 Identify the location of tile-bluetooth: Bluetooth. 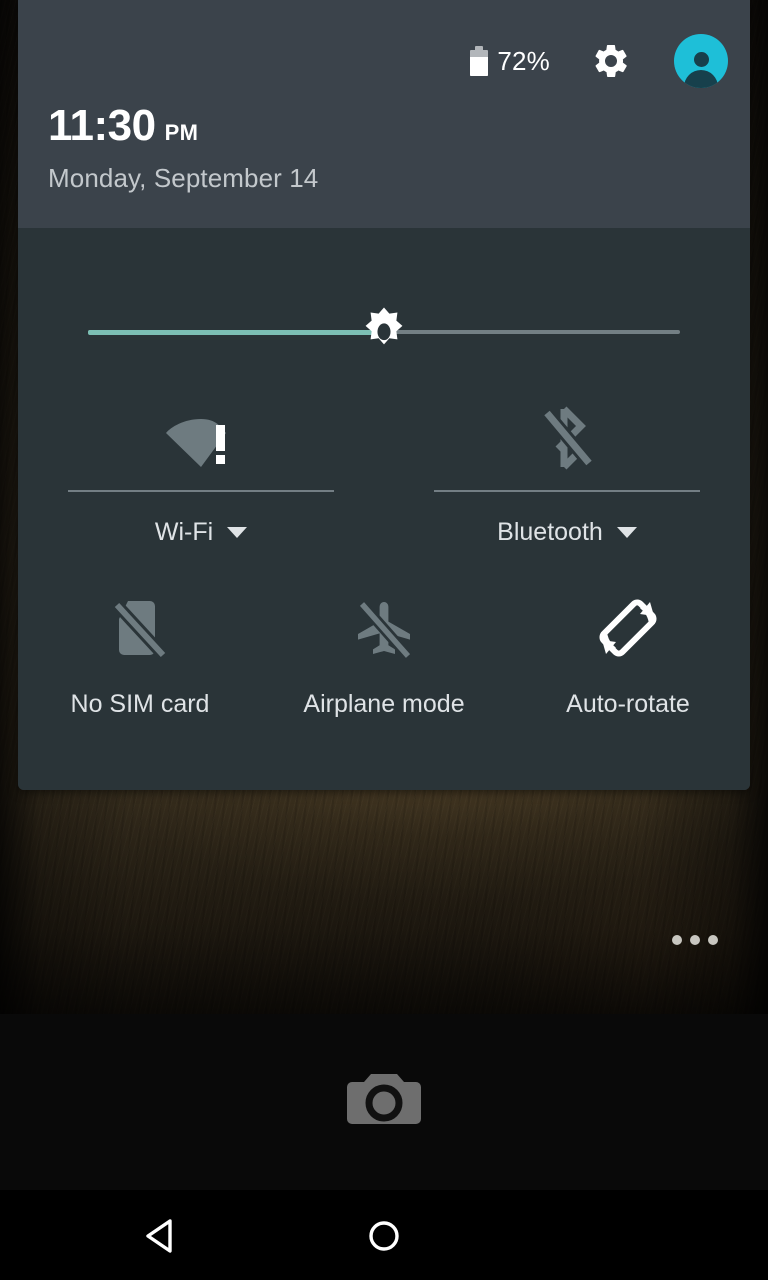
(567, 472).